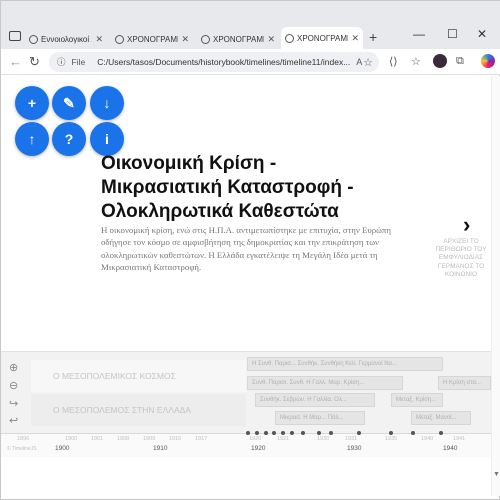 The height and width of the screenshot is (500, 500). Describe the element at coordinates (97, 439) in the screenshot. I see `axis-minor-label: 1901` at that location.